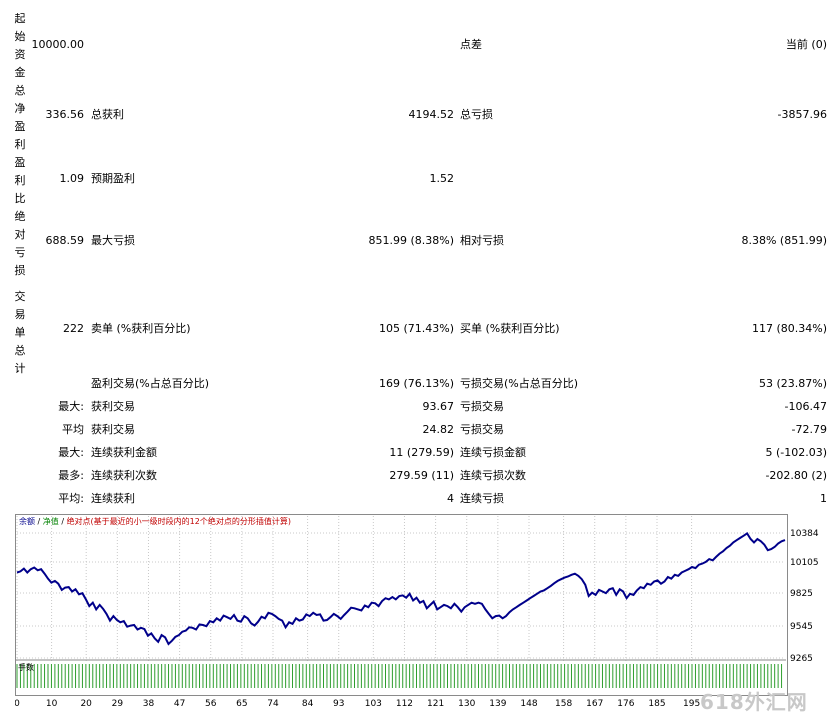 This screenshot has width=831, height=715. I want to click on x-tick-label: 130, so click(466, 704).